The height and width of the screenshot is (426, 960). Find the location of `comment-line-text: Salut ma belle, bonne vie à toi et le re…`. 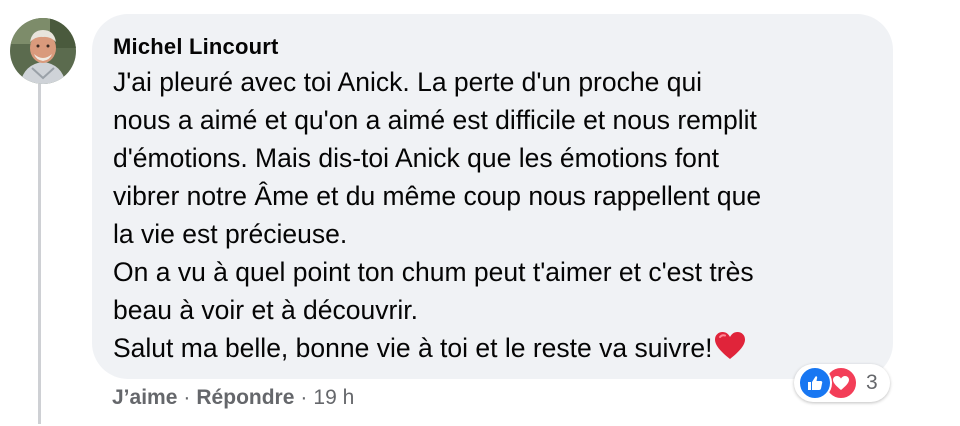

comment-line-text: Salut ma belle, bonne vie à toi et le re… is located at coordinates (413, 348).